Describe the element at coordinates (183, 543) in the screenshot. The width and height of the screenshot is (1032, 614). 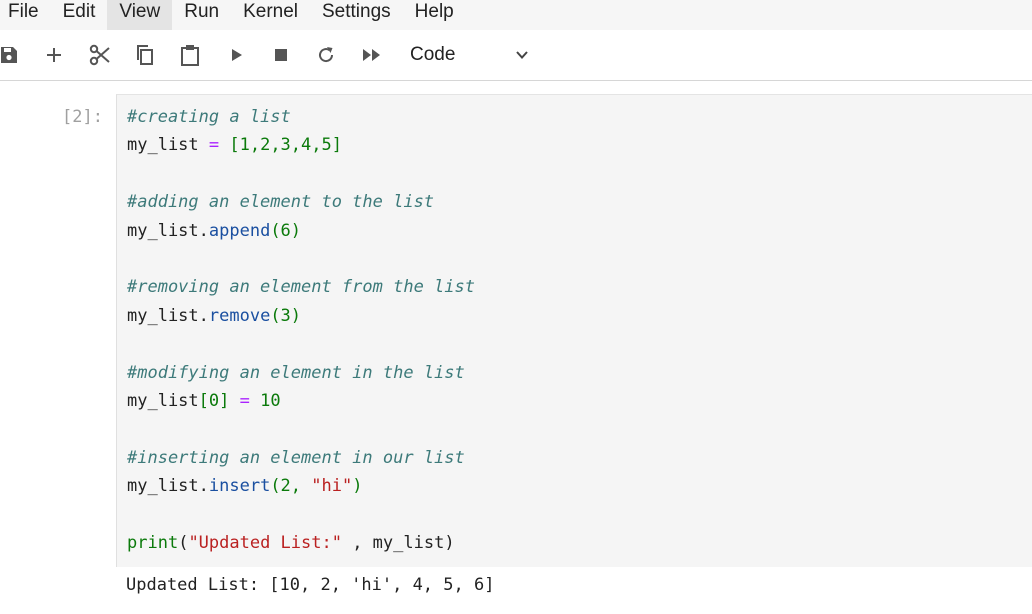
I see `code-paren: (` at that location.